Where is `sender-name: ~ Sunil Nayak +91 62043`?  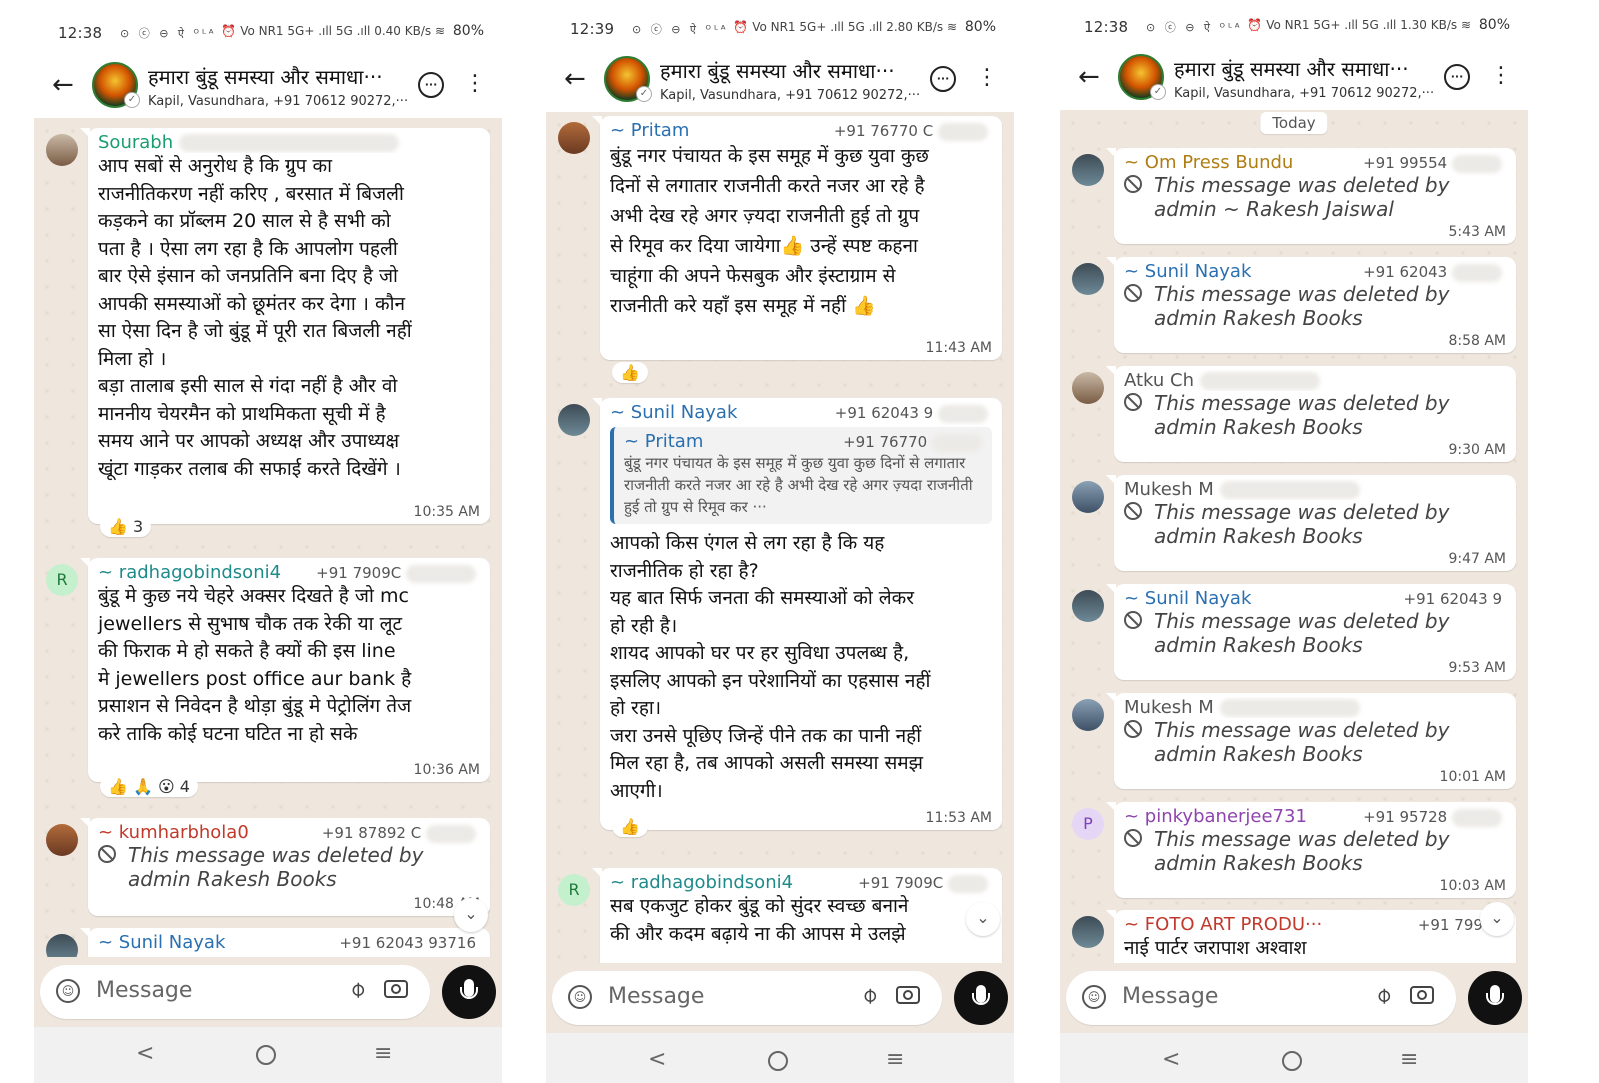 sender-name: ~ Sunil Nayak +91 62043 is located at coordinates (1315, 271).